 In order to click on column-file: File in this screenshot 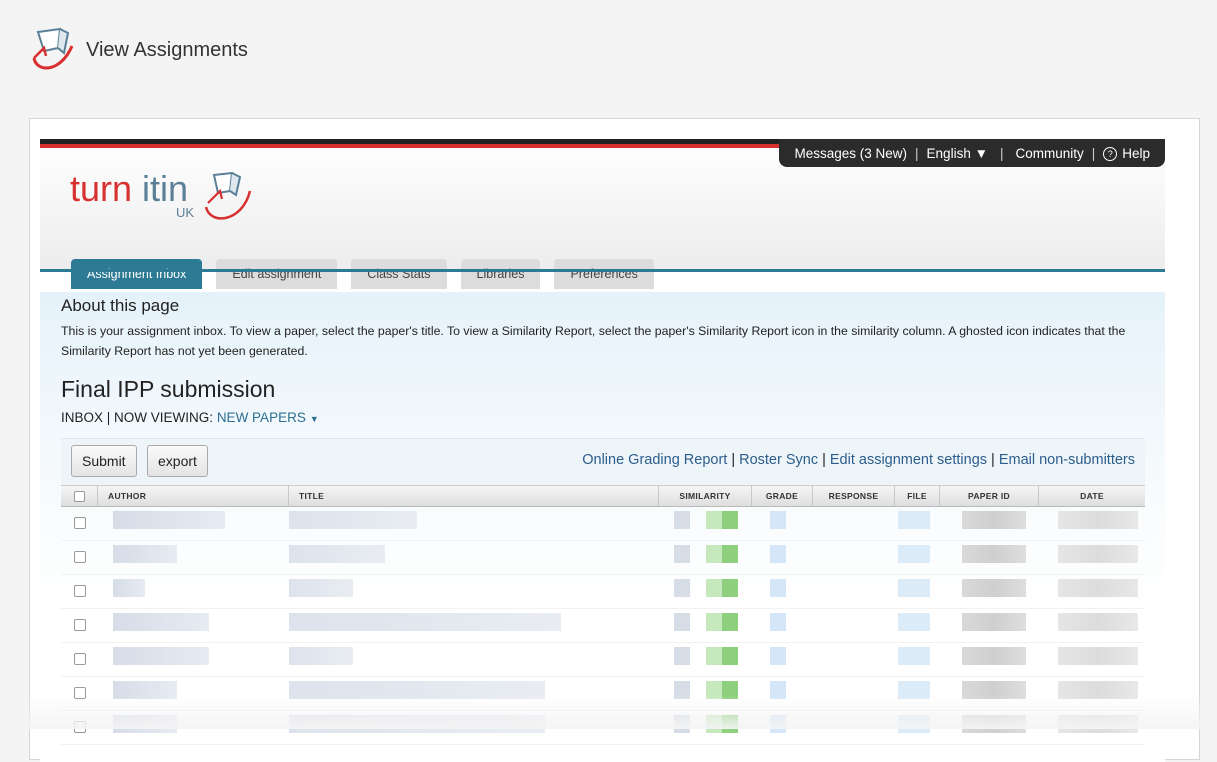, I will do `click(917, 496)`.